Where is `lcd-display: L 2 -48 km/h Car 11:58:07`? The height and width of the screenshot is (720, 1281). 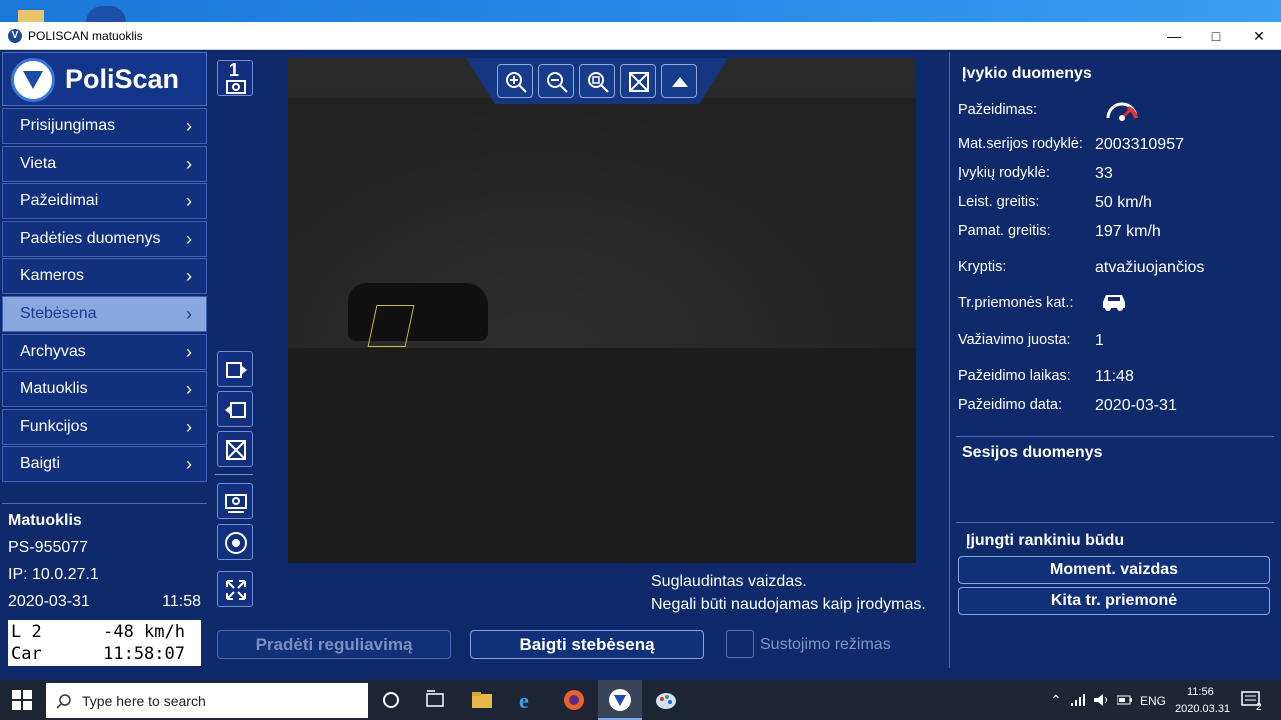
lcd-display: L 2 -48 km/h Car 11:58:07 is located at coordinates (104, 643).